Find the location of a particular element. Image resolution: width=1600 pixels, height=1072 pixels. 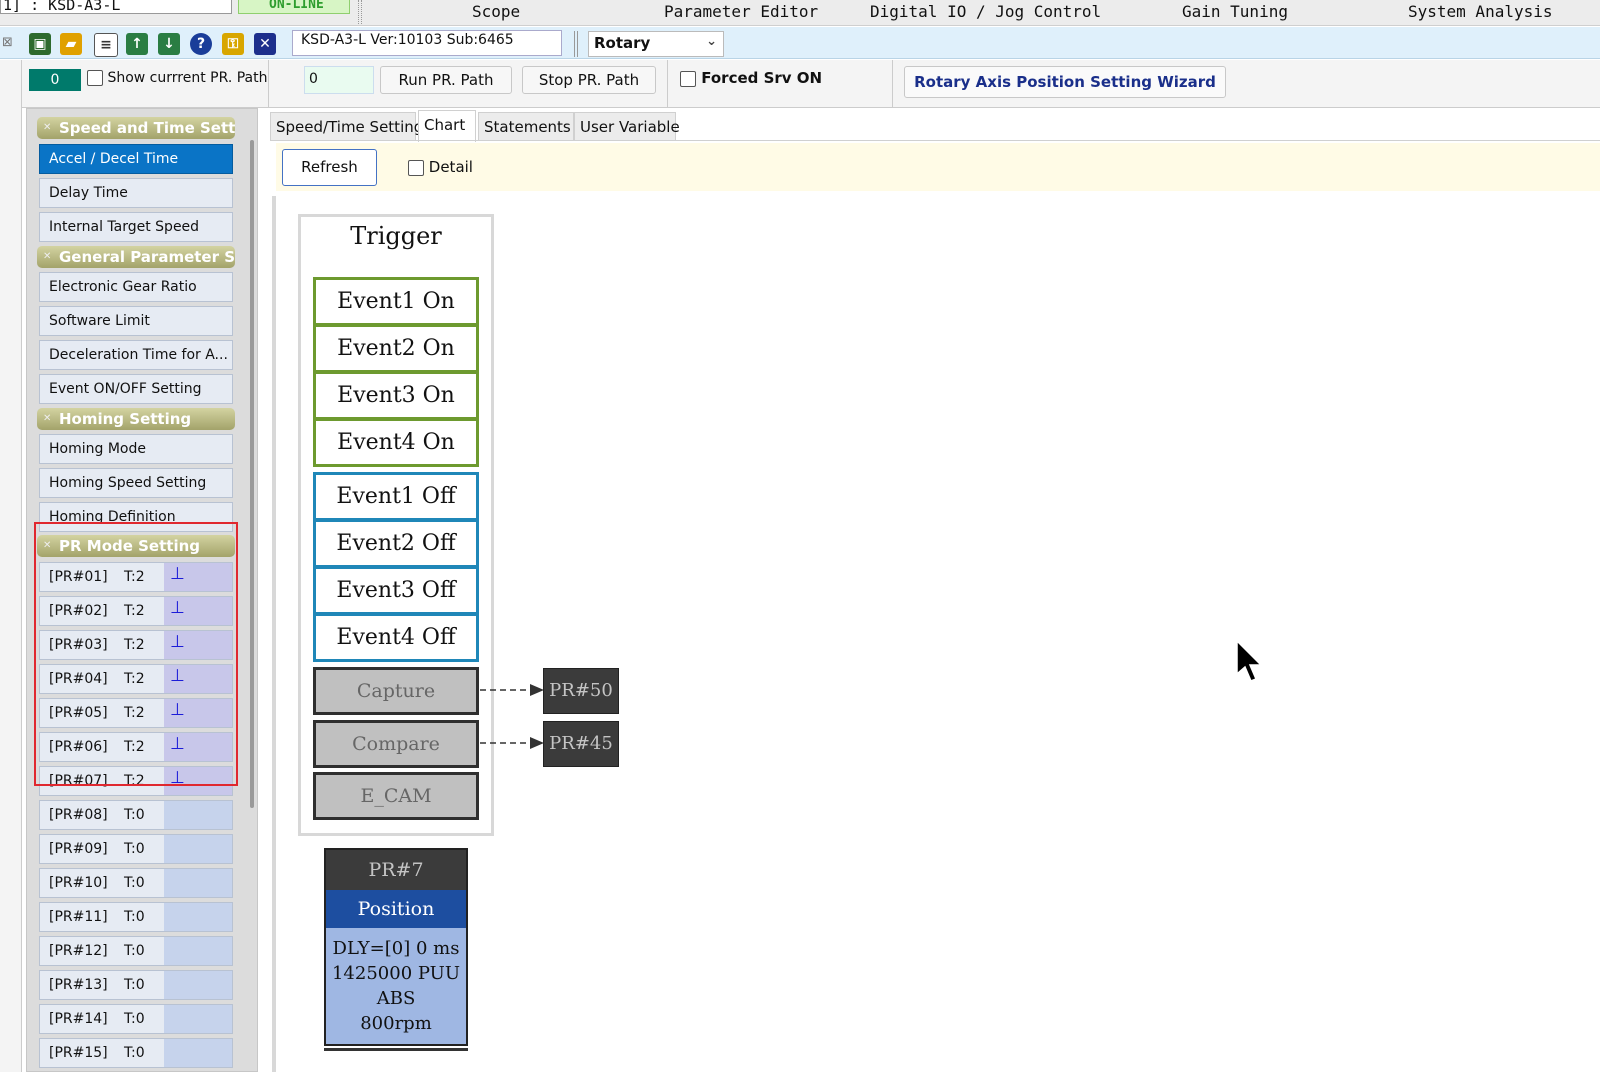

sidebar-item-internal-target-speed: Internal Target Speed is located at coordinates (136, 227).